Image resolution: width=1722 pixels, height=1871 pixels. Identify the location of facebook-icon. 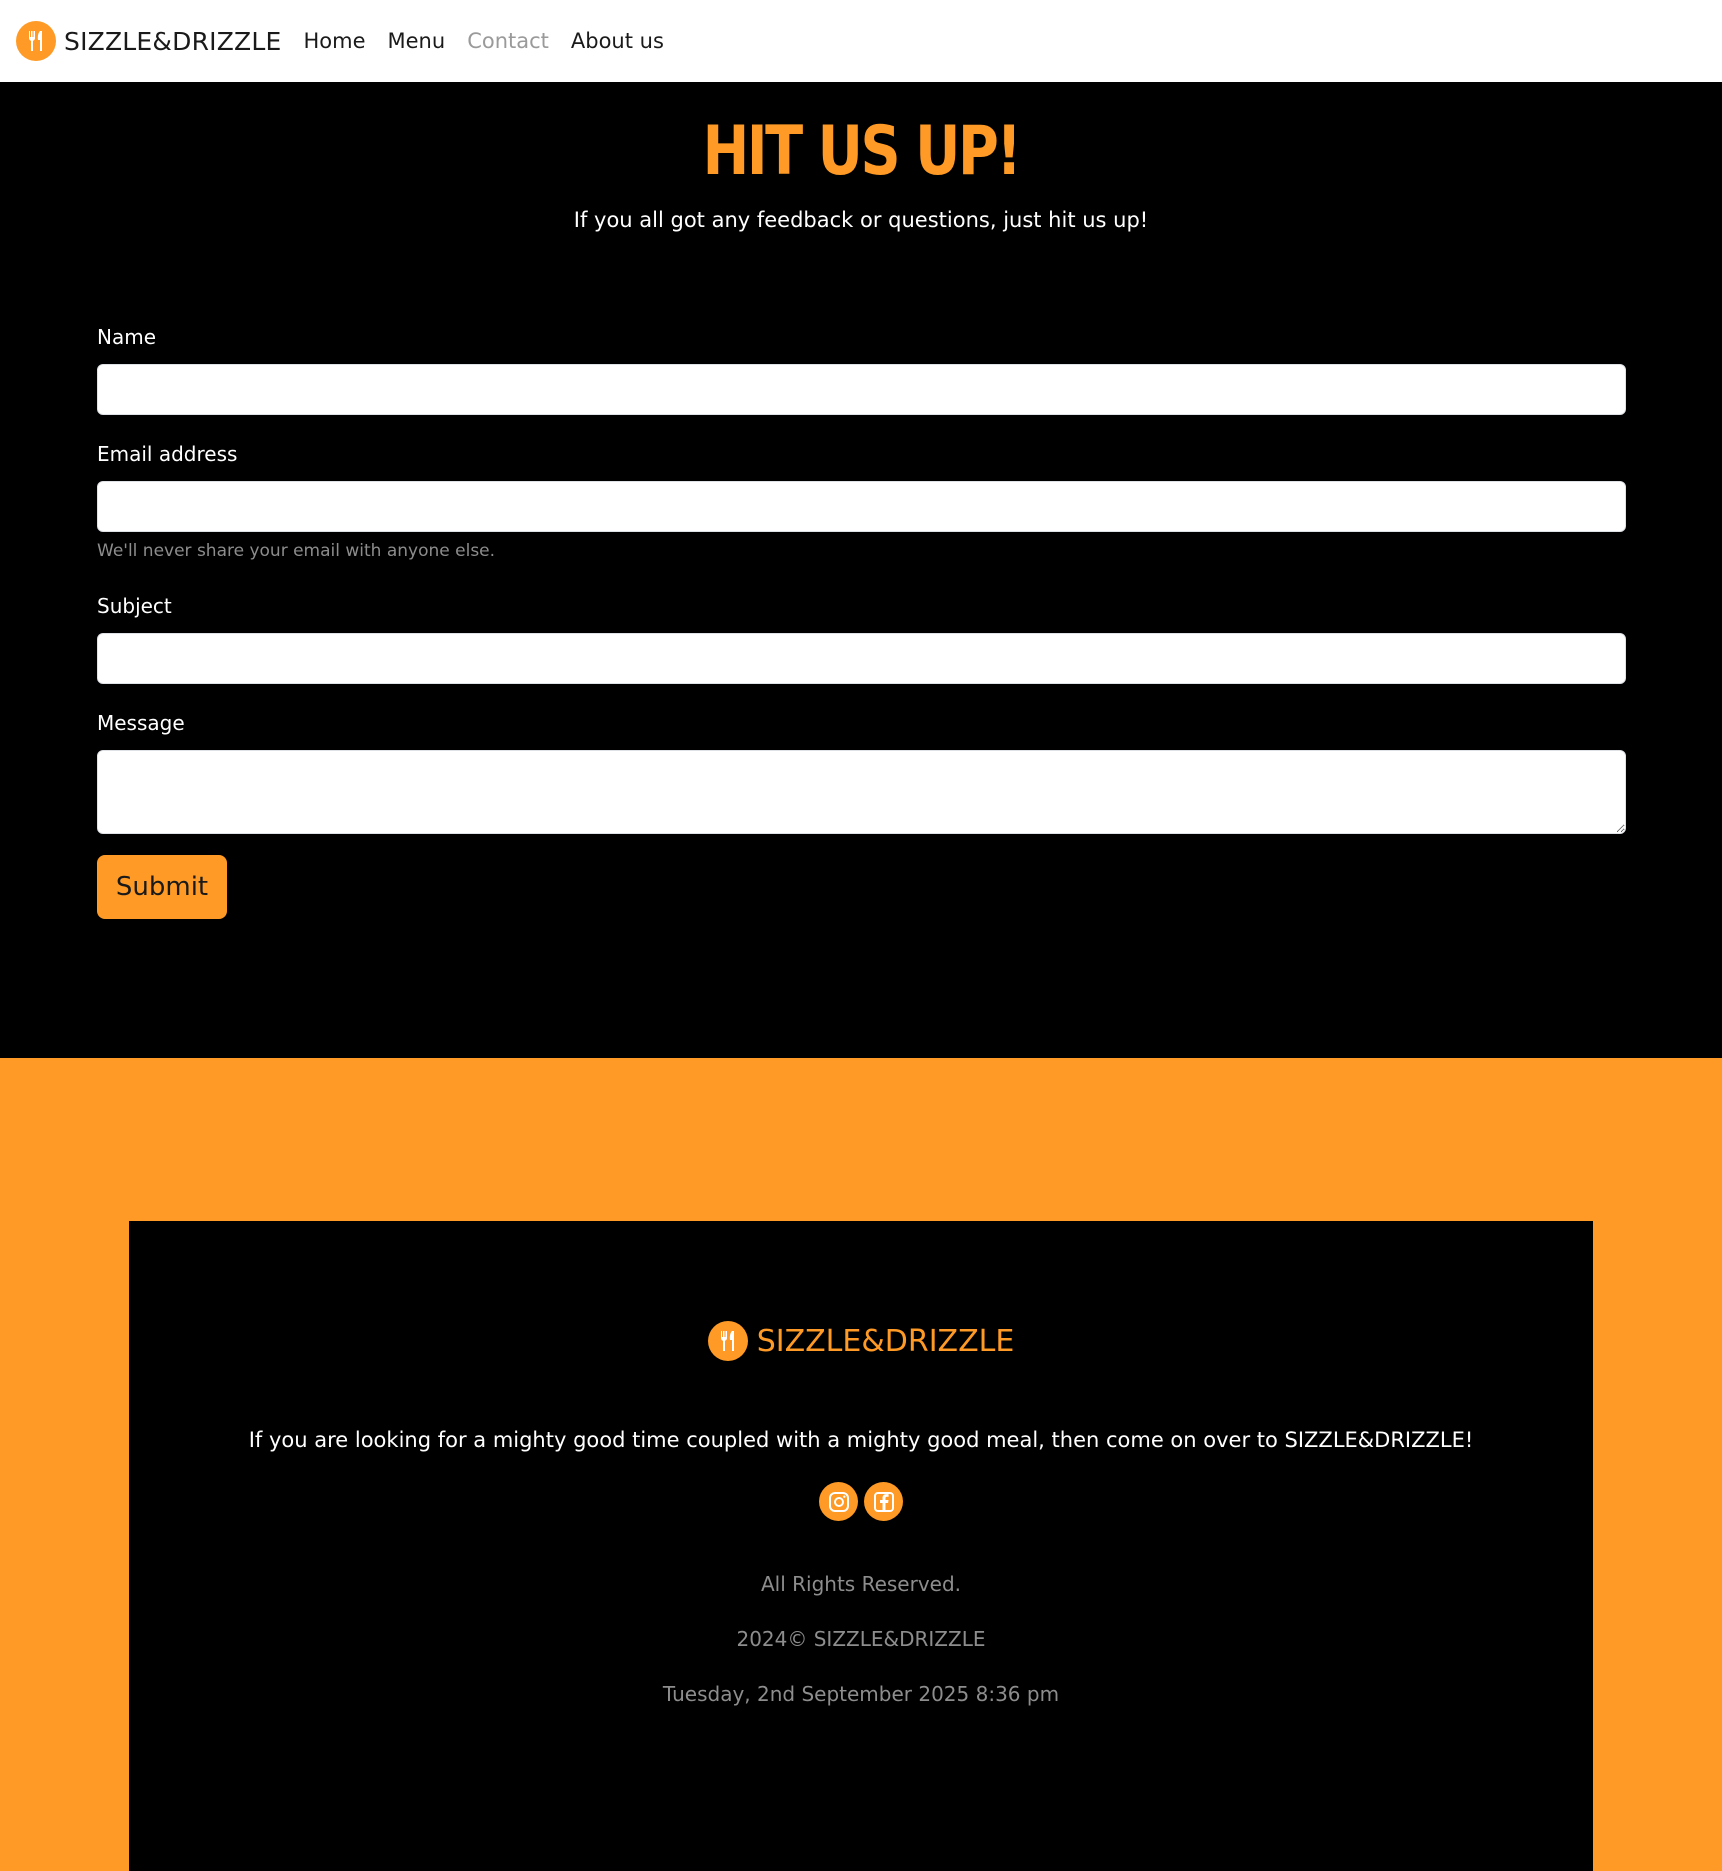
(883, 1501).